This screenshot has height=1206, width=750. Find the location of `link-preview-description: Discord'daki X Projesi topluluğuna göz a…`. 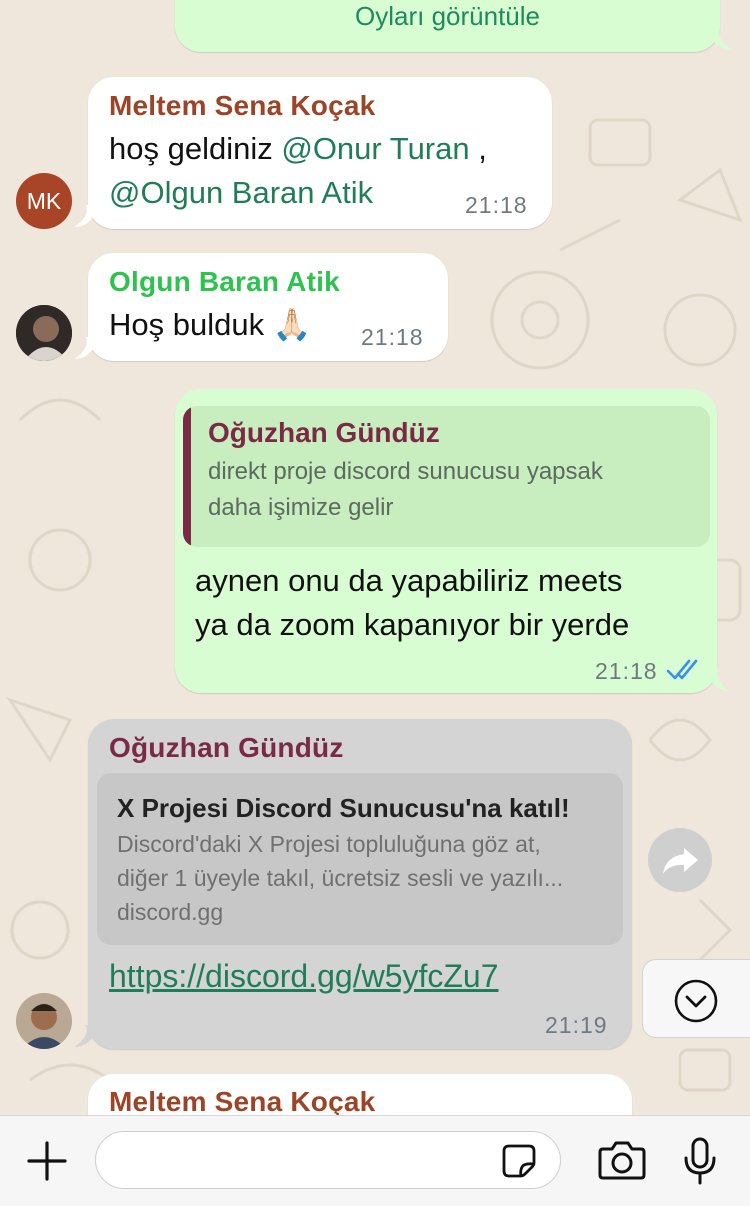

link-preview-description: Discord'daki X Projesi topluluğuna göz a… is located at coordinates (329, 844).